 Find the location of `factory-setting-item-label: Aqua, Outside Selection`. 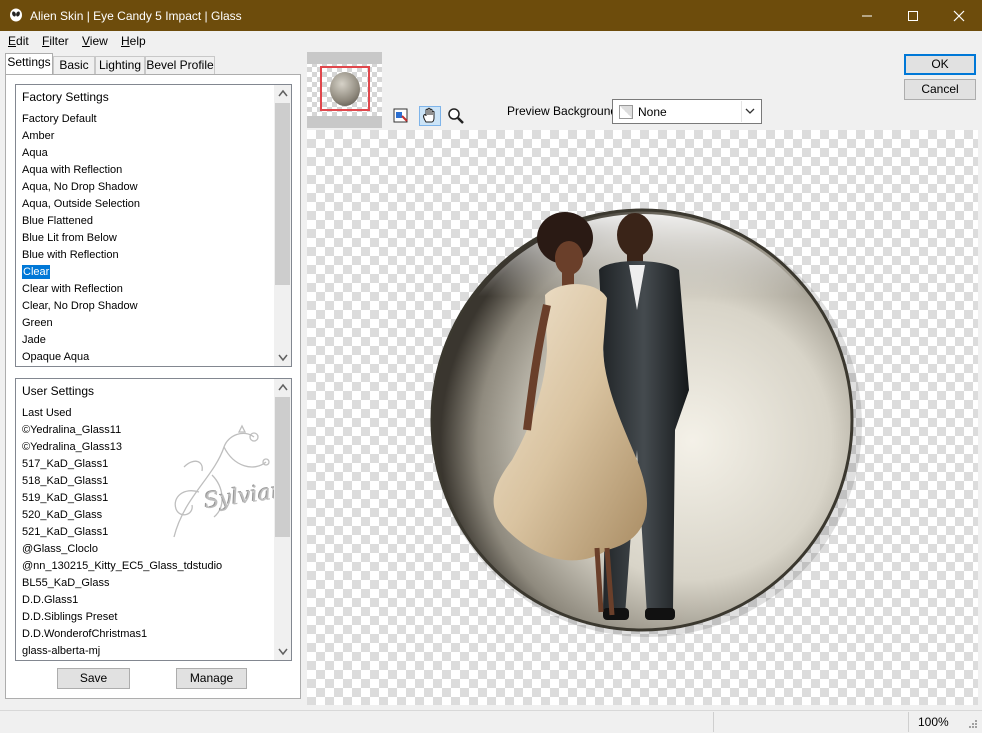

factory-setting-item-label: Aqua, Outside Selection is located at coordinates (81, 204).